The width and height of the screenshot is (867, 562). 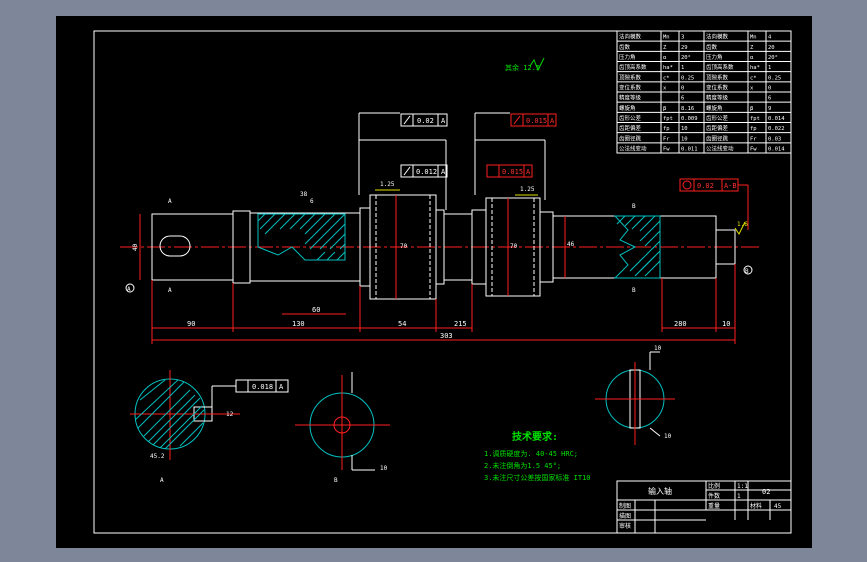 What do you see at coordinates (625, 506) in the screenshot?
I see `svg-text: 制图` at bounding box center [625, 506].